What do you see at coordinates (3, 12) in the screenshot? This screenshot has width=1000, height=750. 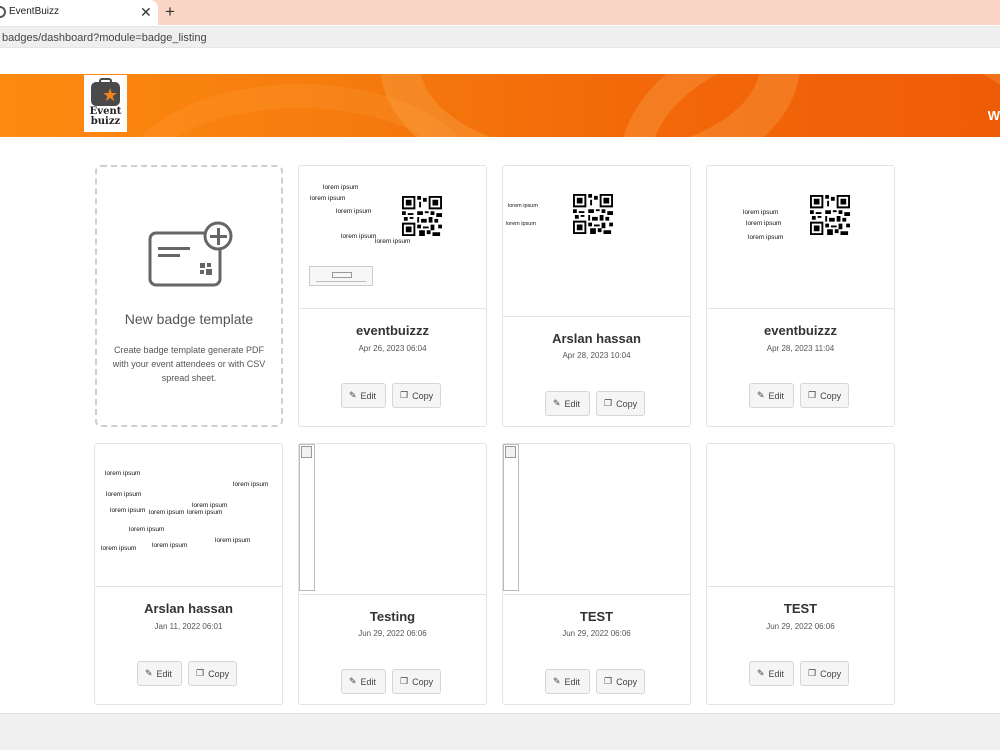 I see `favicon-icon` at bounding box center [3, 12].